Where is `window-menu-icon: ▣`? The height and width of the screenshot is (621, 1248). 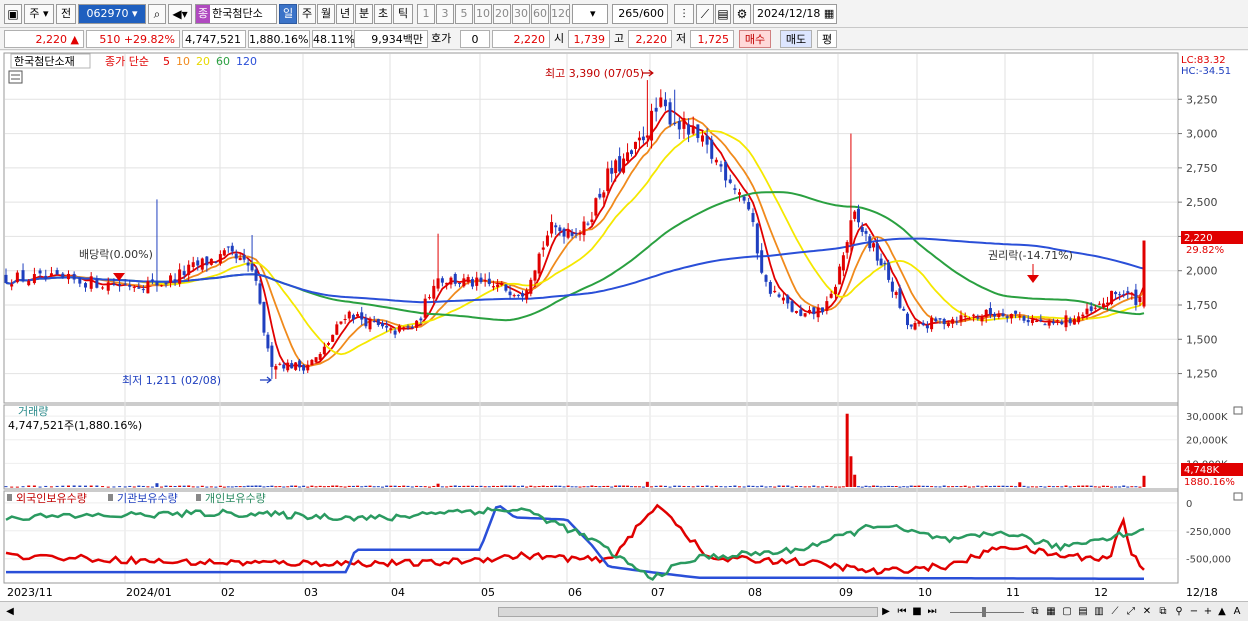
window-menu-icon: ▣ is located at coordinates (13, 14).